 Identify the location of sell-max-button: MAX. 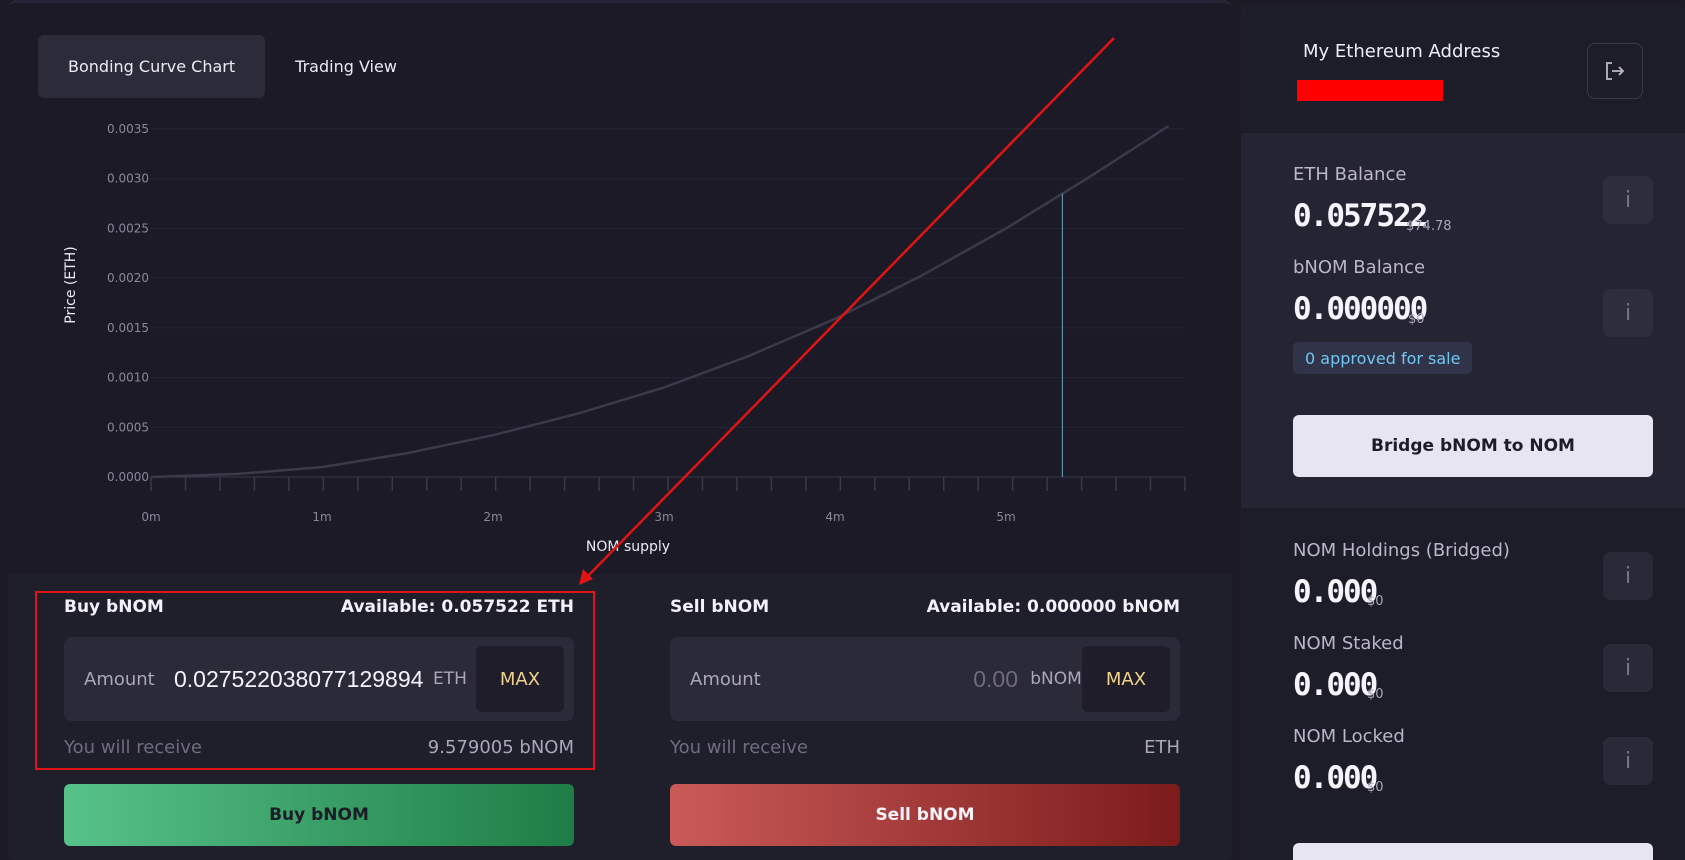
(1126, 679).